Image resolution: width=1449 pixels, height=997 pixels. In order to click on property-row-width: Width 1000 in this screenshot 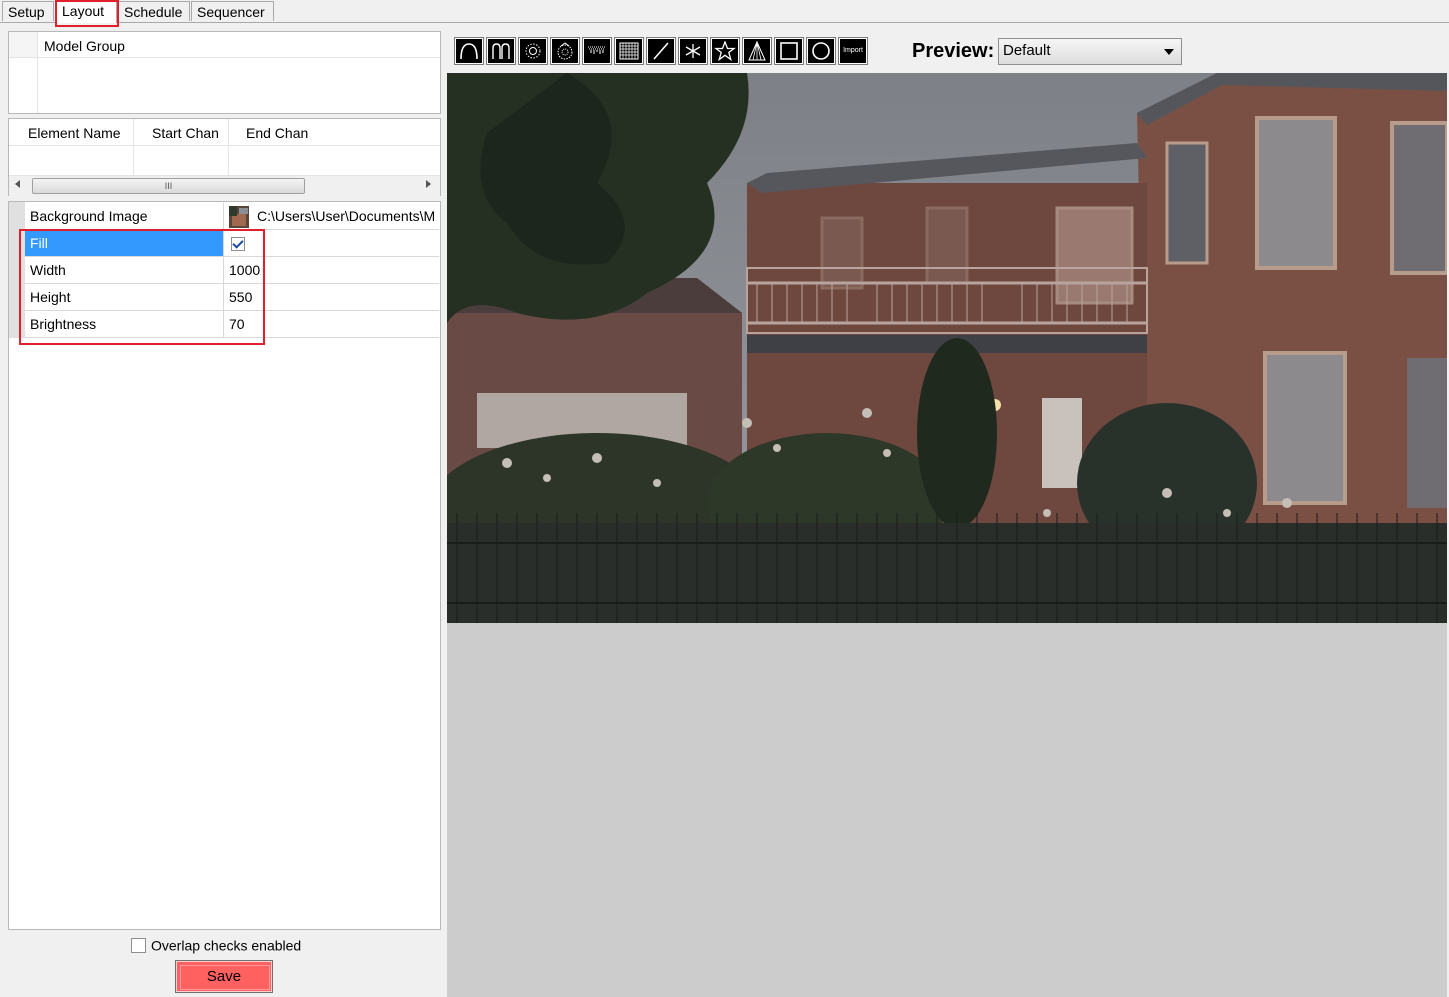, I will do `click(232, 270)`.